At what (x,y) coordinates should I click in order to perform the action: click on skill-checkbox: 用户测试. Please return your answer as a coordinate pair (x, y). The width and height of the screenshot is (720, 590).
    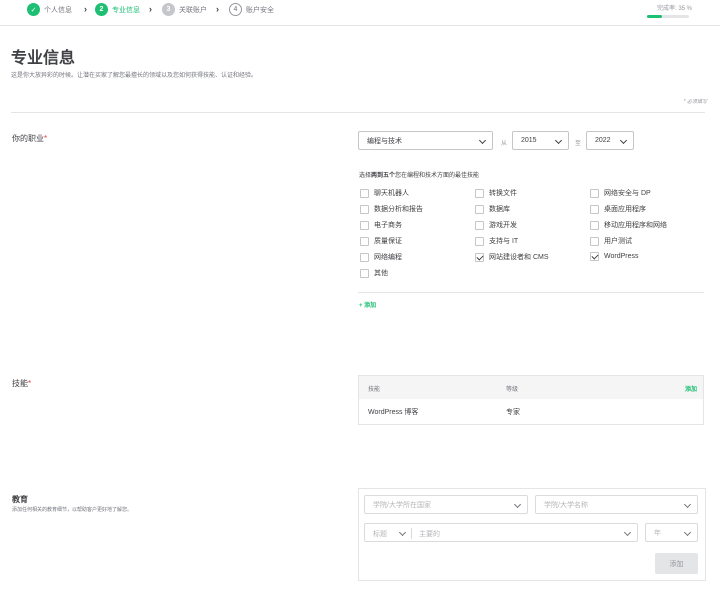
    Looking at the image, I should click on (611, 241).